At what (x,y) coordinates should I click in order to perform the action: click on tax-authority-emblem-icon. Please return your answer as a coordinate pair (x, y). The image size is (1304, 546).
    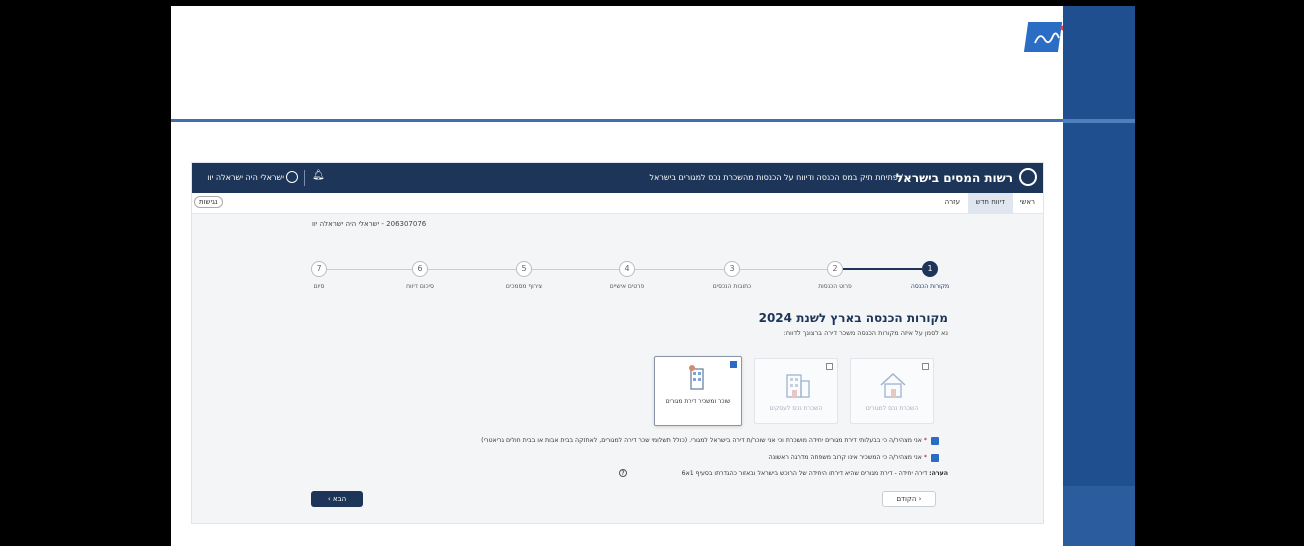
    Looking at the image, I should click on (1028, 177).